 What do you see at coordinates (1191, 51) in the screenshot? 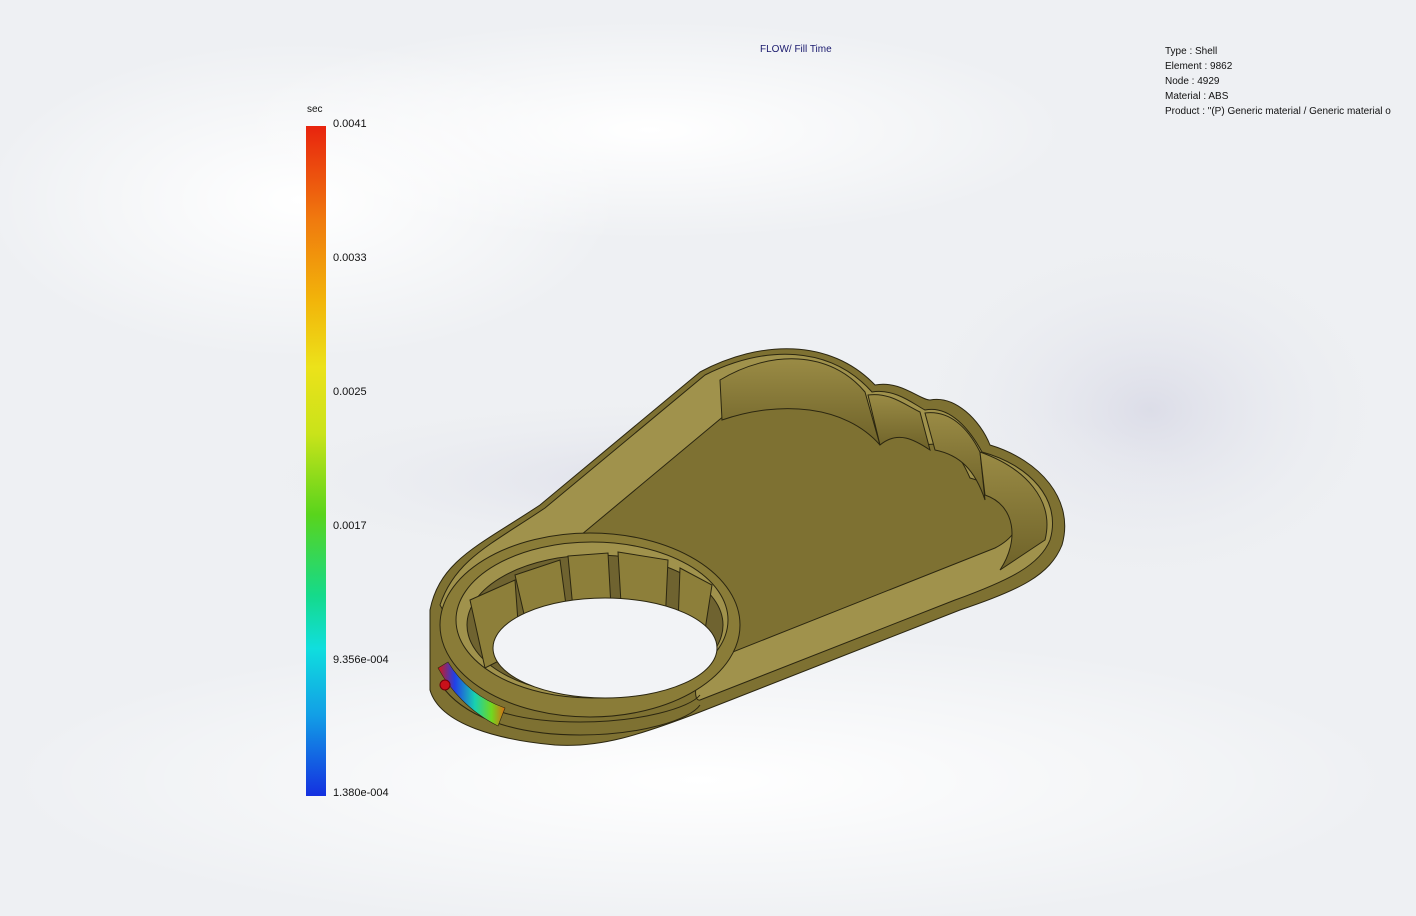
I see `info-type: Type : Shell` at bounding box center [1191, 51].